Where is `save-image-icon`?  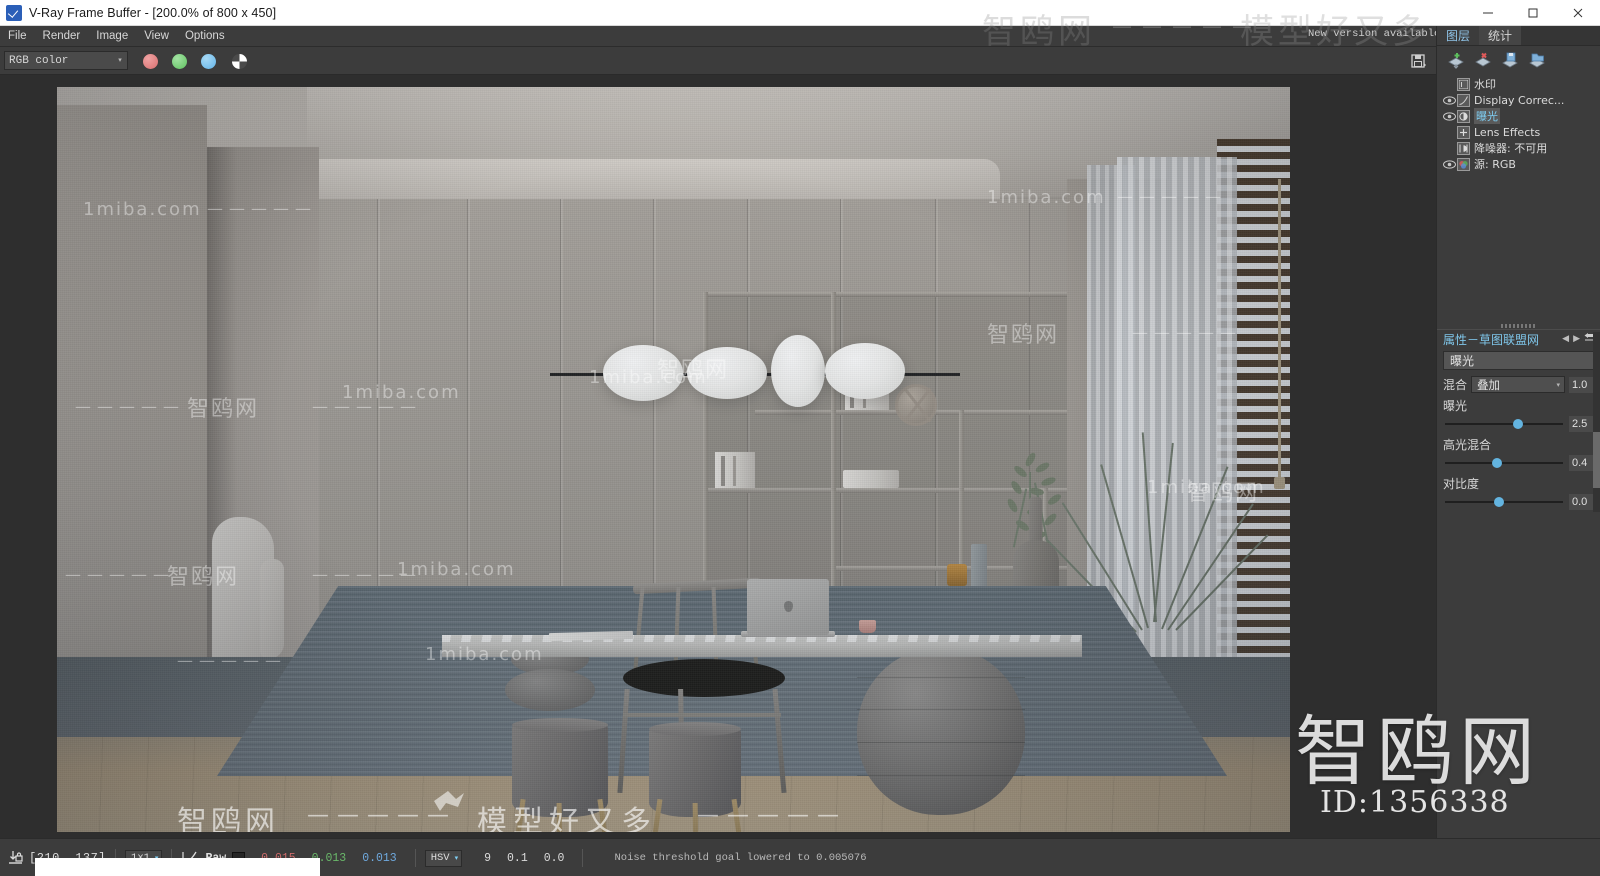
save-image-icon is located at coordinates (1418, 61).